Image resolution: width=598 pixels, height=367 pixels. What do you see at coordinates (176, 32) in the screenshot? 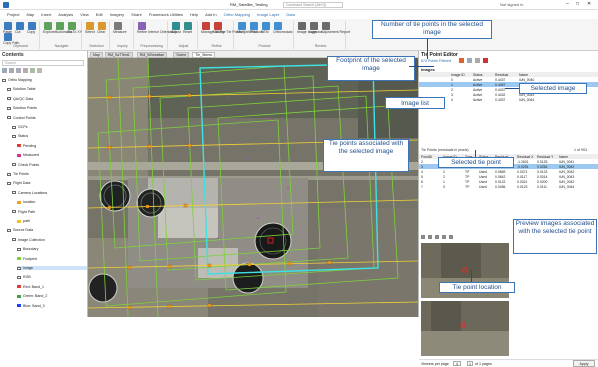
I see `adjust-button: Adjust` at bounding box center [176, 32].